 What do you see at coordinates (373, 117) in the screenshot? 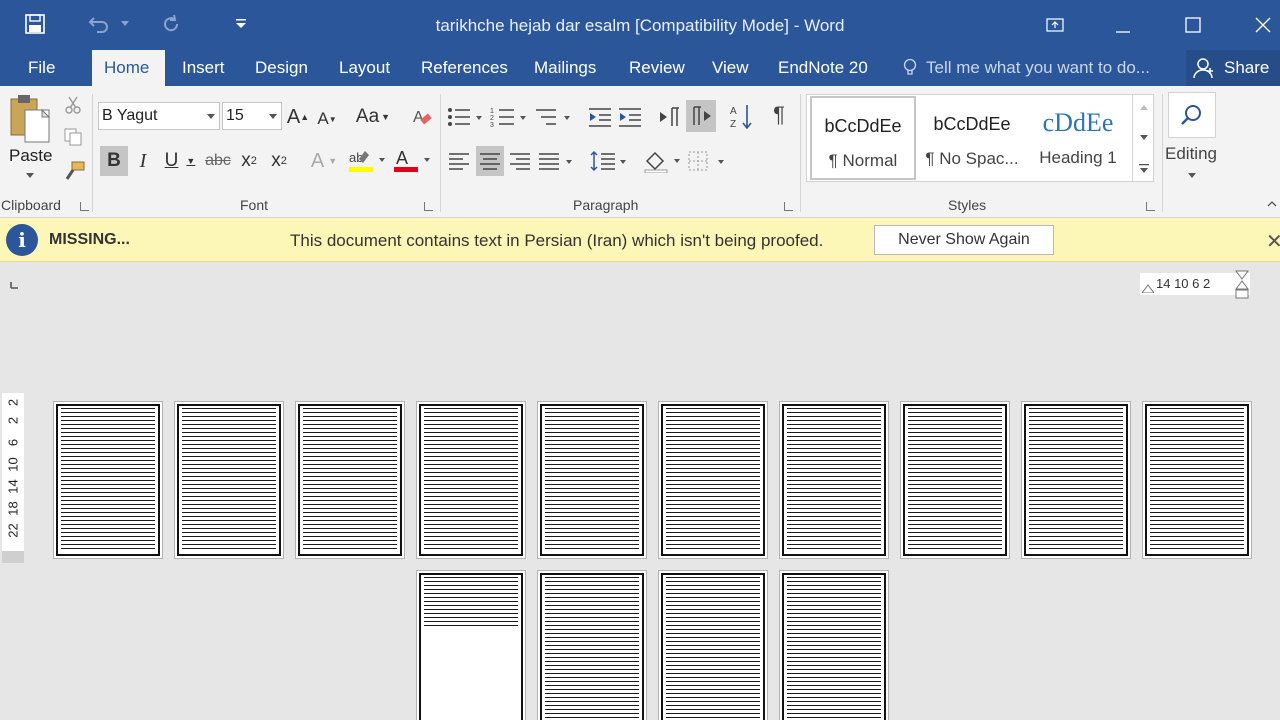
I see `change-case-icon: Aa ▼` at bounding box center [373, 117].